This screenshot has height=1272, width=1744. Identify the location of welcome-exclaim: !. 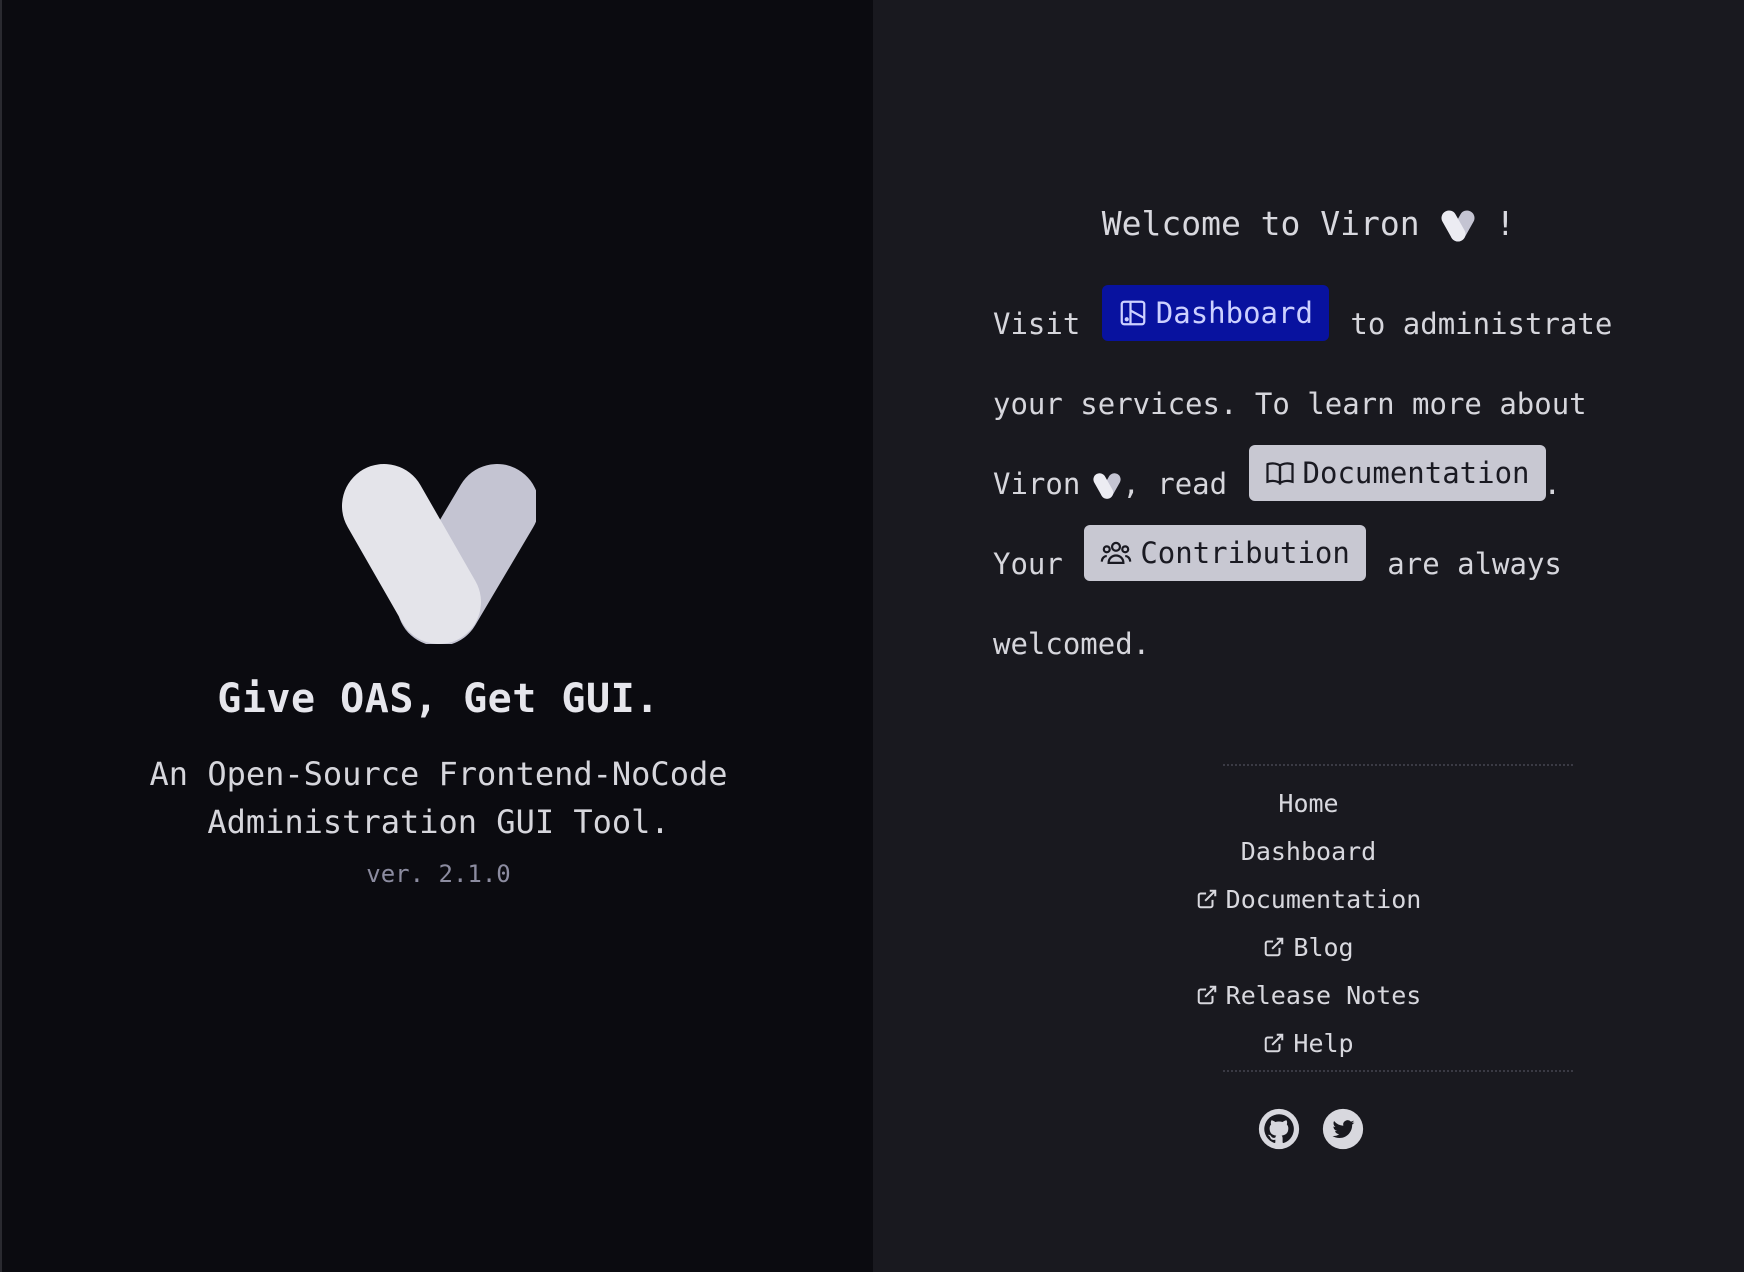
(1505, 223).